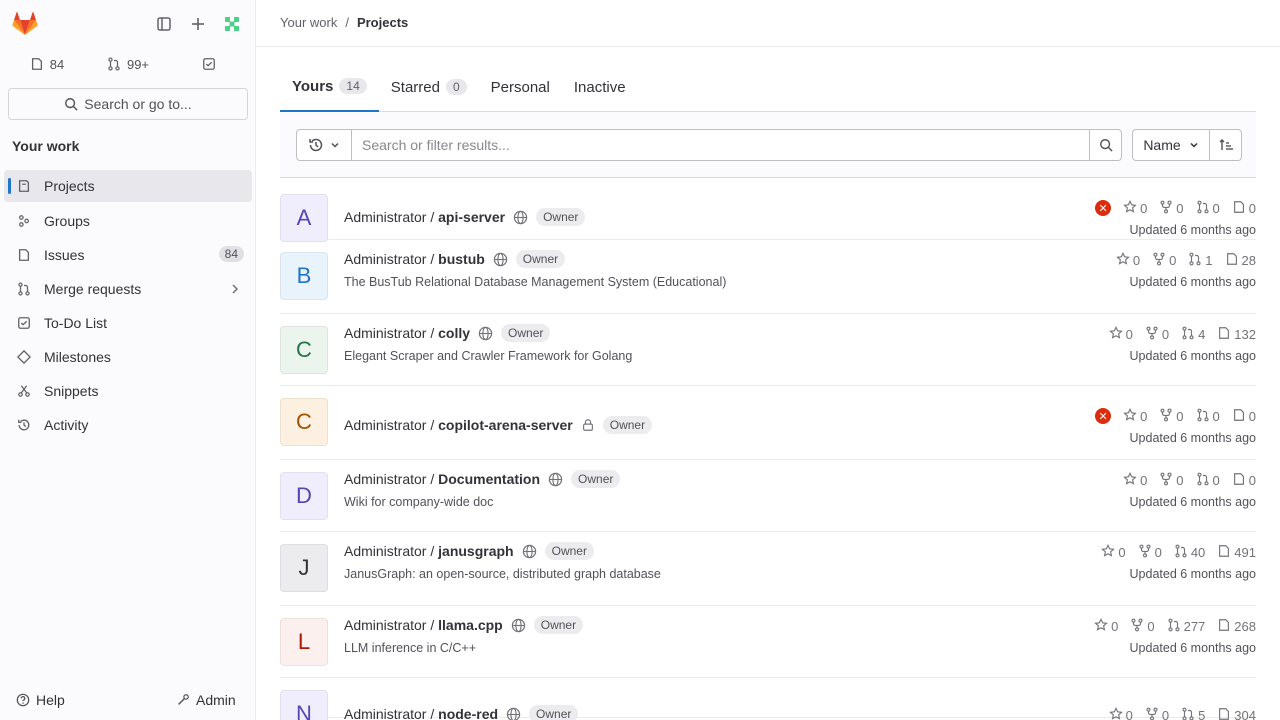  What do you see at coordinates (304, 642) in the screenshot?
I see `project-avatar: L` at bounding box center [304, 642].